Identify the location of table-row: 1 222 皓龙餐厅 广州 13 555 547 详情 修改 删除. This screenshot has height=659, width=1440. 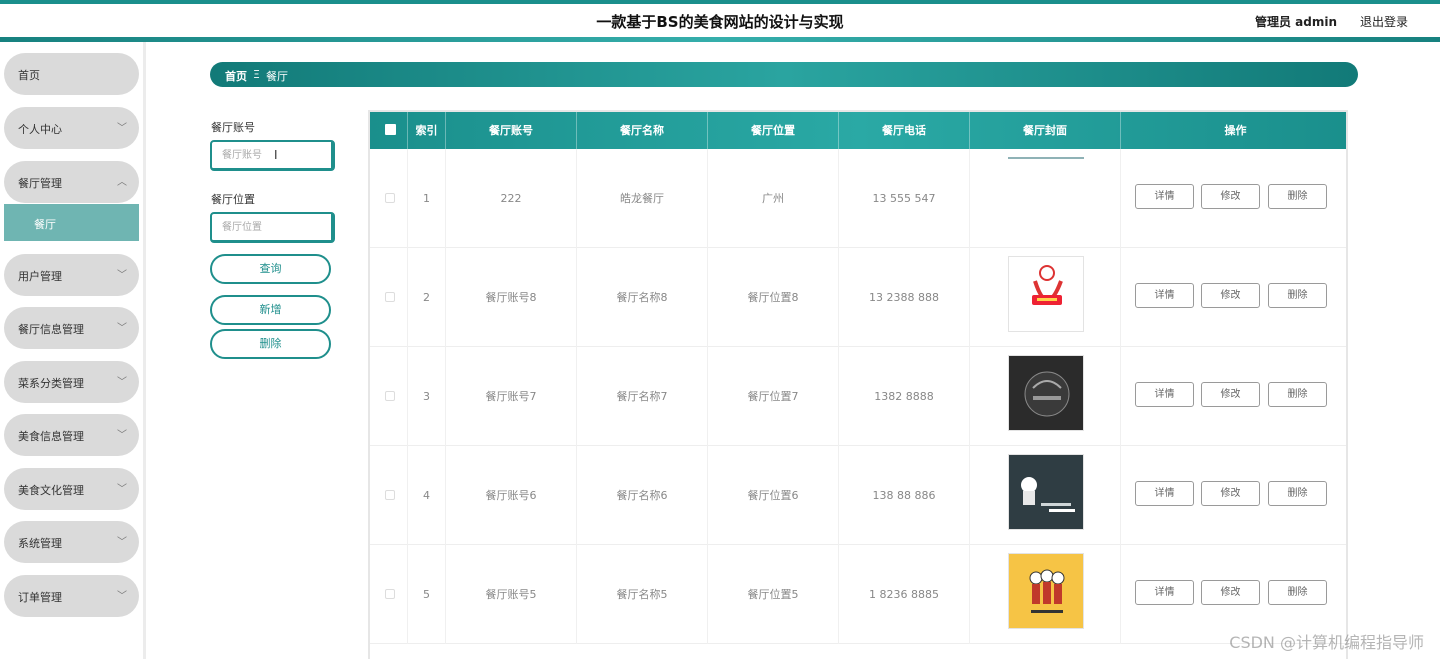
(858, 198).